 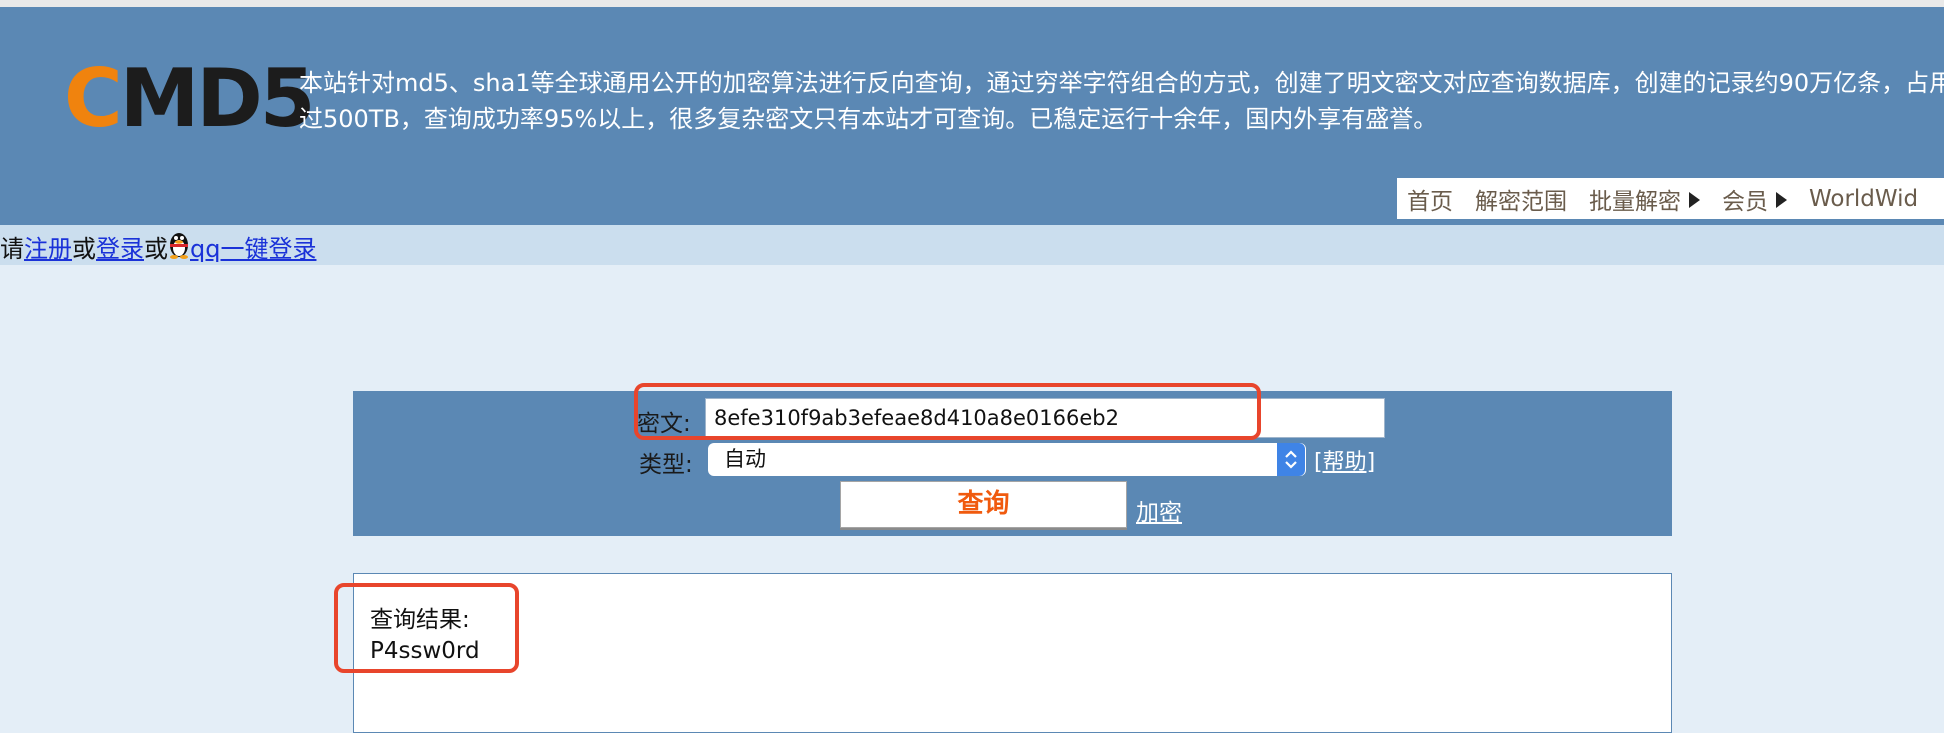 What do you see at coordinates (420, 620) in the screenshot?
I see `result-label: 查询结果:` at bounding box center [420, 620].